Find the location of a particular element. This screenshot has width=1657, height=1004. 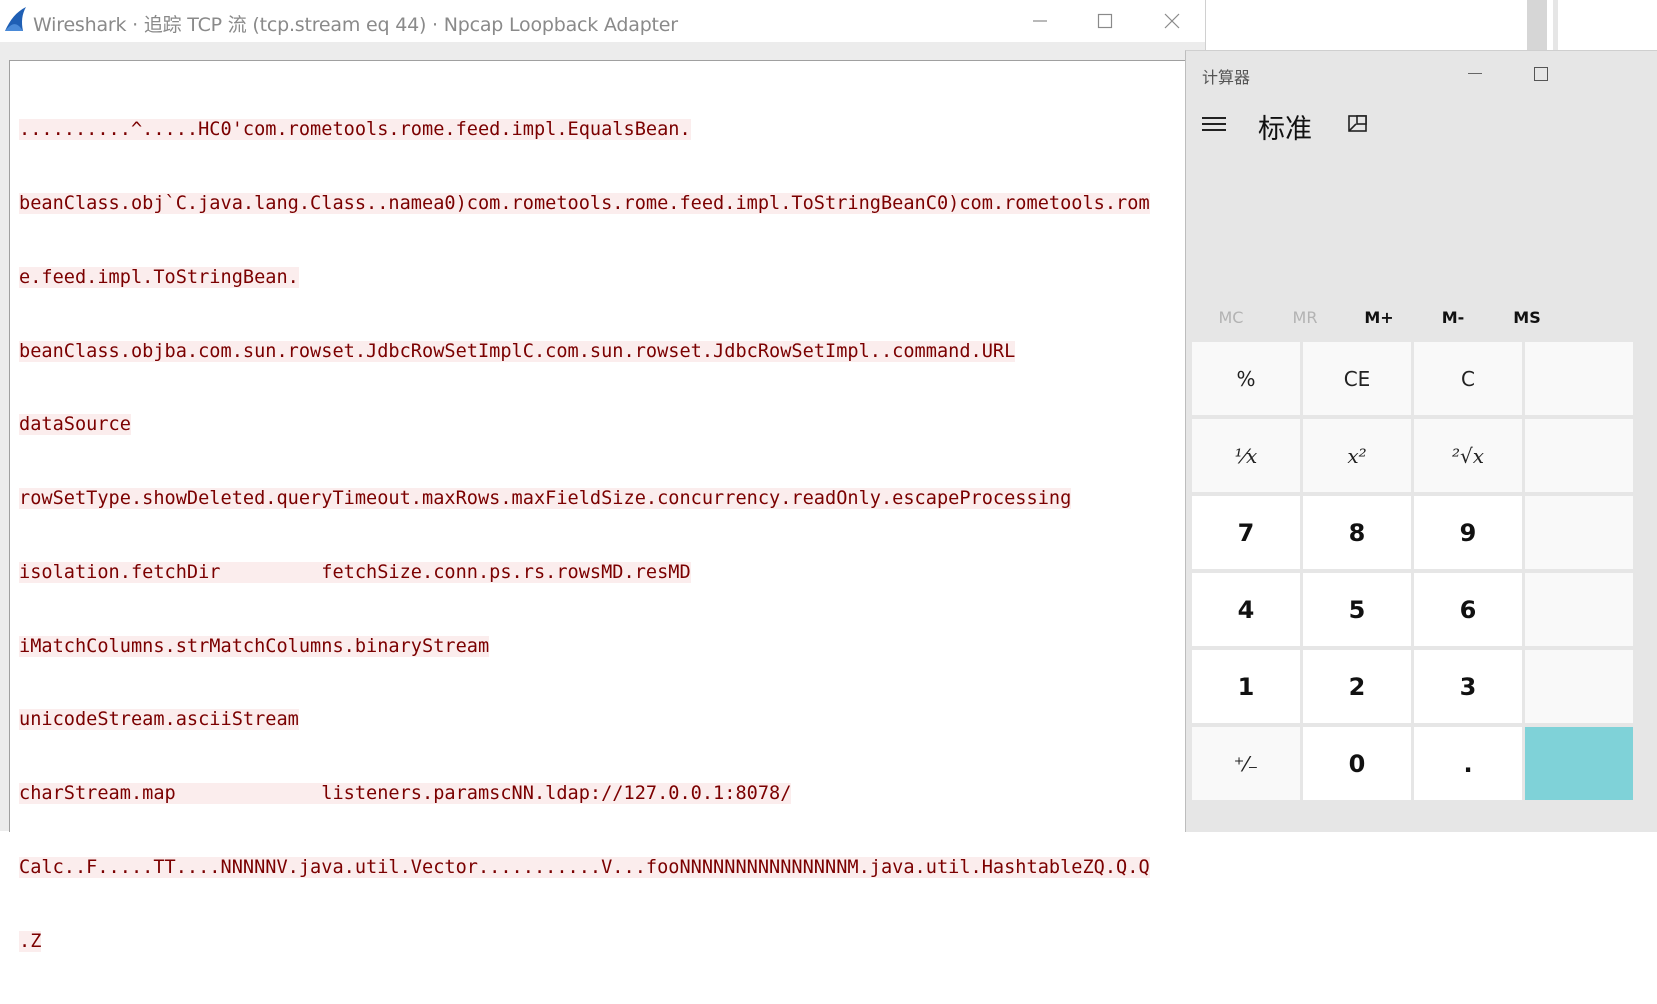

memory-clear-button: MC is located at coordinates (1231, 317).